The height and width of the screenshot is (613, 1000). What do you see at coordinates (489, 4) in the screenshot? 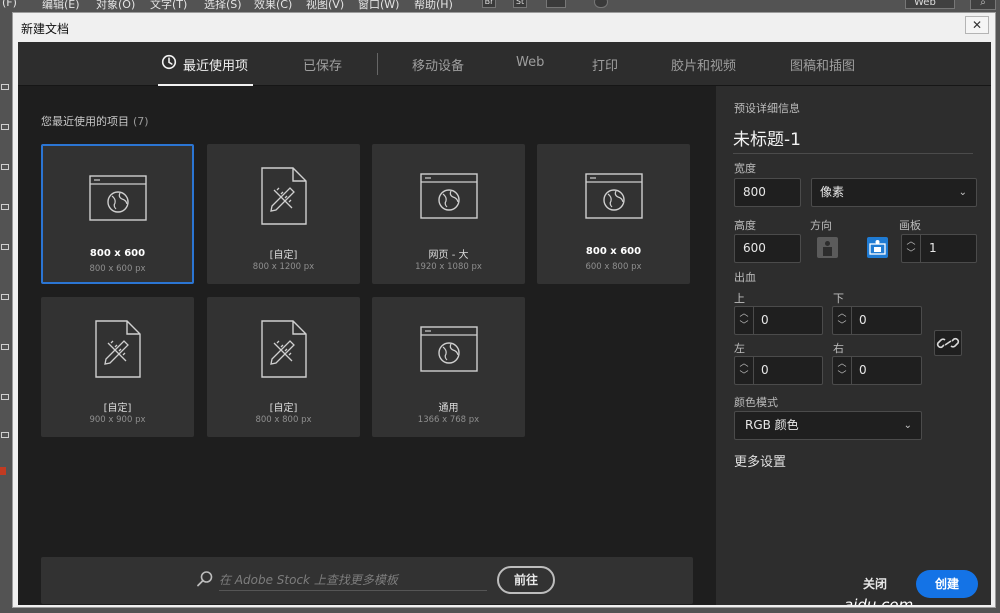
I see `bridge-button: Br` at bounding box center [489, 4].